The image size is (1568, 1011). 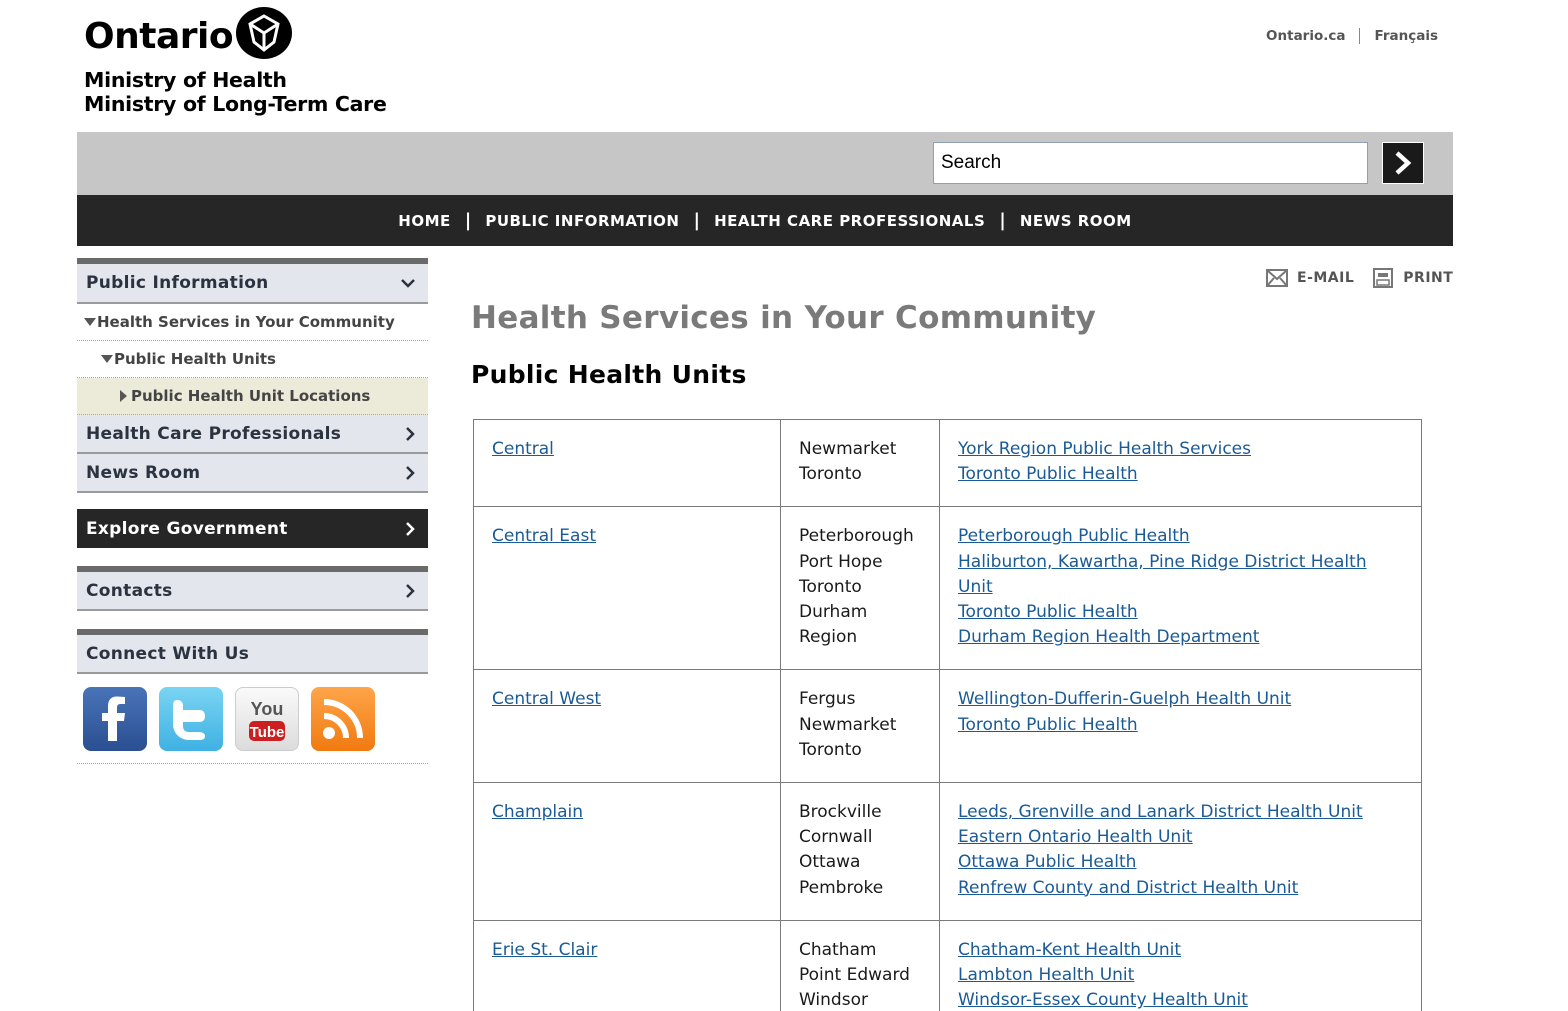 I want to click on print-button: PRINT, so click(x=1412, y=278).